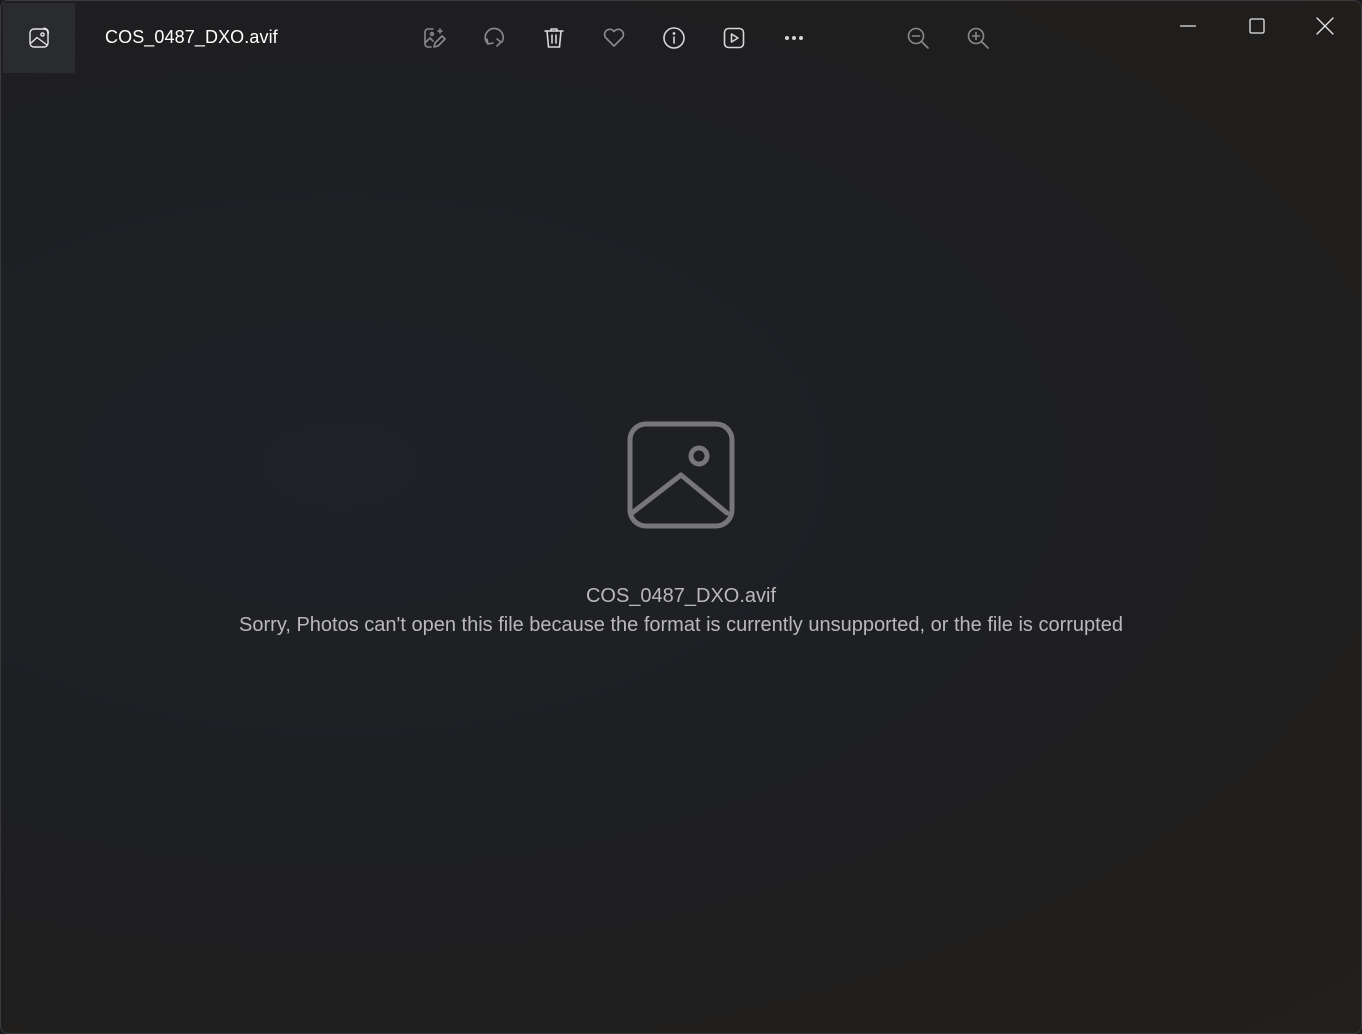  I want to click on more-options-button, so click(794, 38).